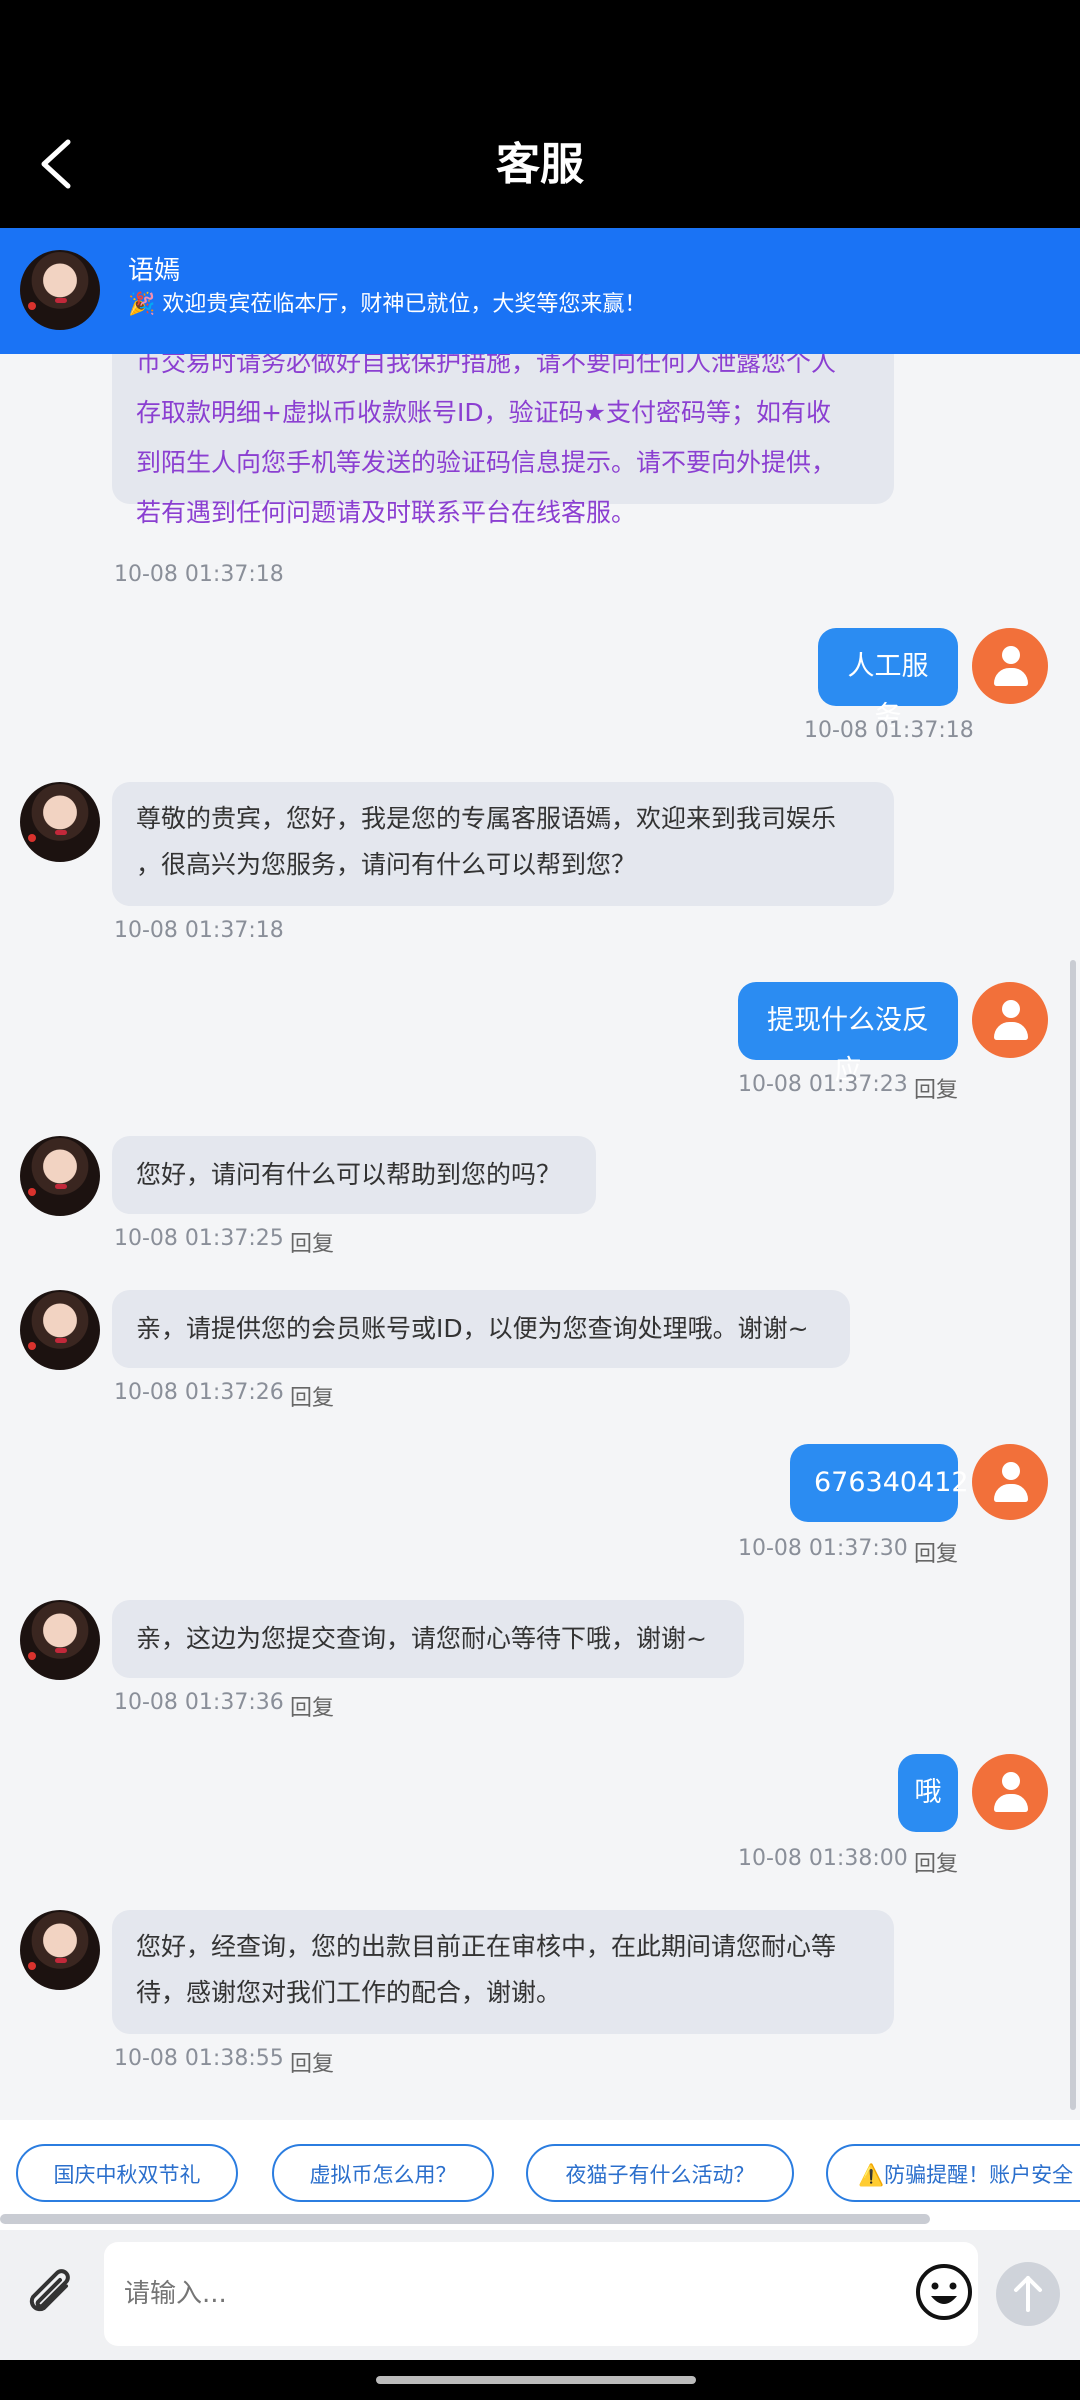 This screenshot has width=1080, height=2400. What do you see at coordinates (383, 2173) in the screenshot?
I see `quick-reply-chip: 虚拟币怎么用？` at bounding box center [383, 2173].